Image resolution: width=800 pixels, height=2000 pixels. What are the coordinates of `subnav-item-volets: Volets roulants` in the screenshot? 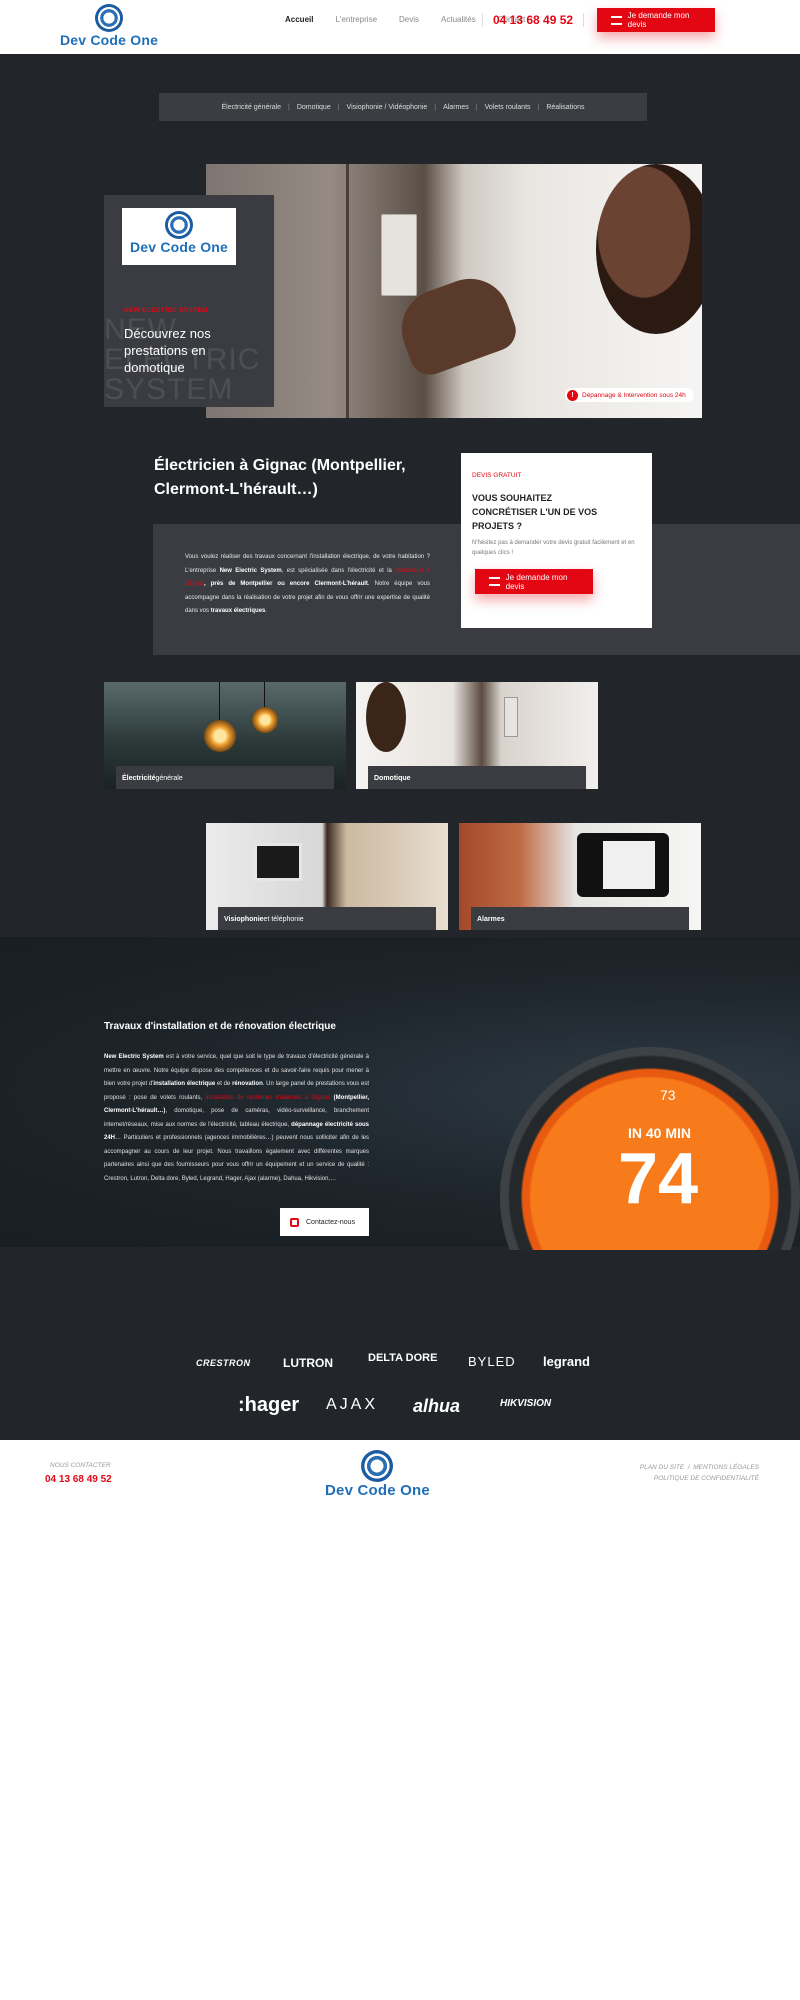 It's located at (508, 107).